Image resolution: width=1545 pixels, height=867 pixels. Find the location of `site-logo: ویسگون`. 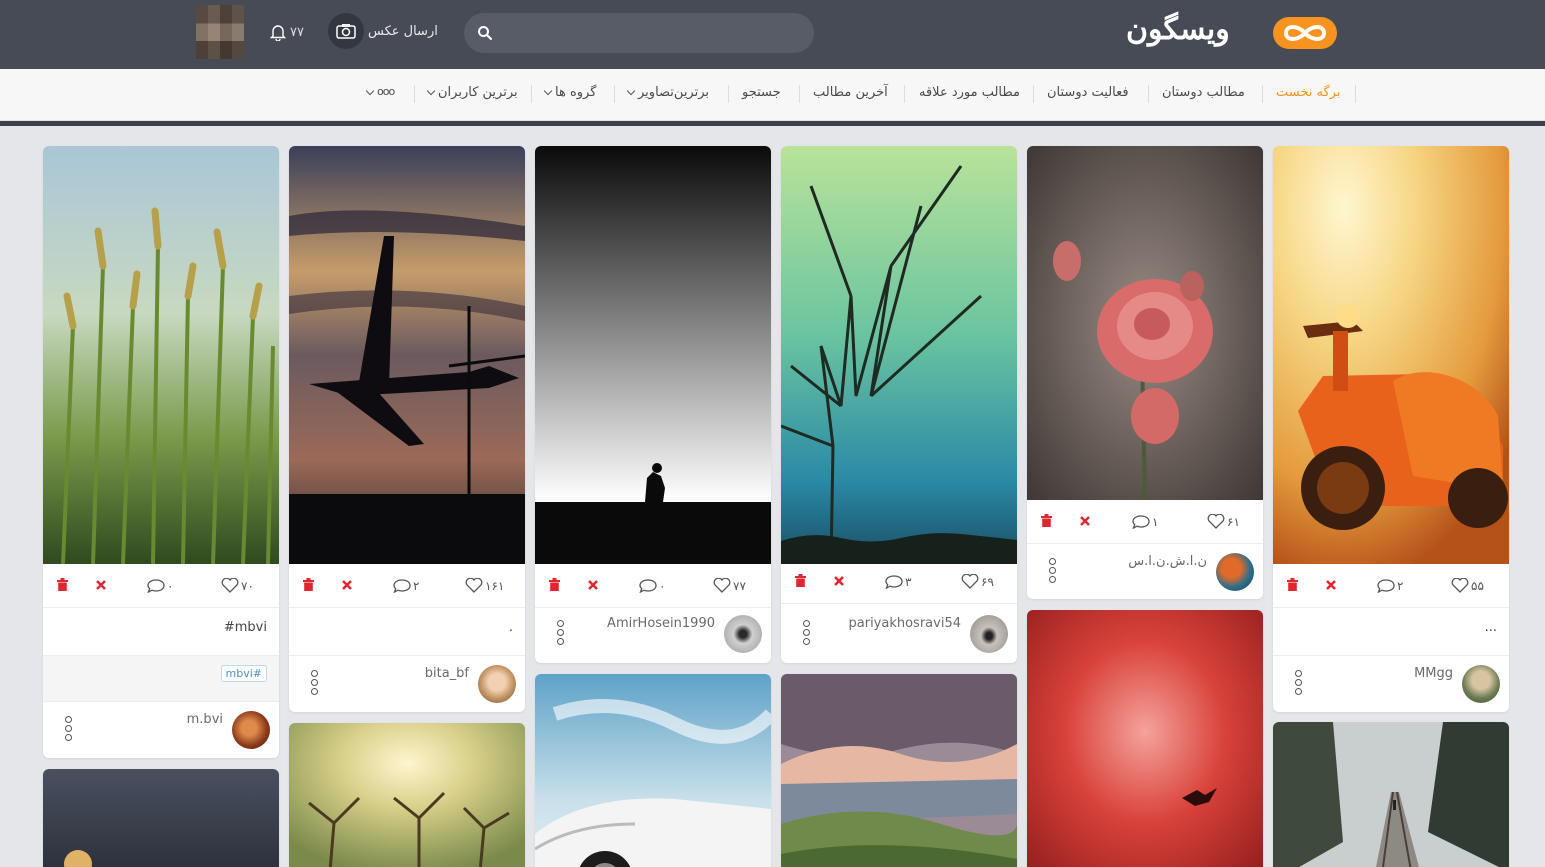

site-logo: ویسگون is located at coordinates (1232, 33).